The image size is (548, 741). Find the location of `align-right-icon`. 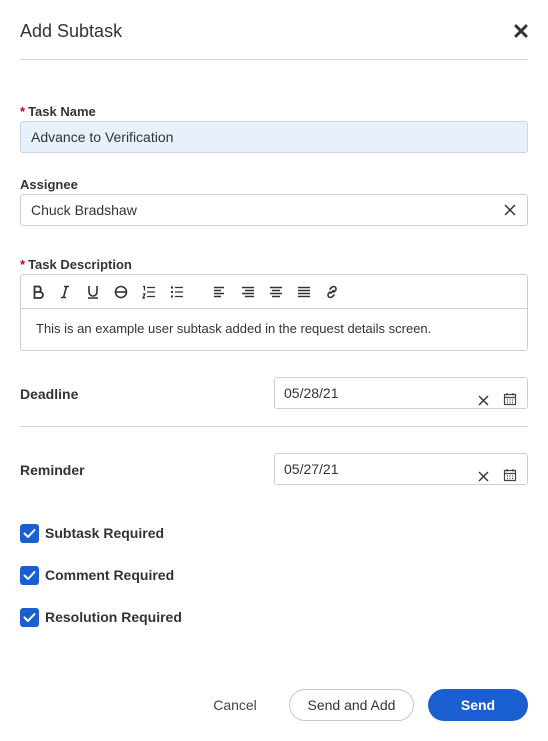

align-right-icon is located at coordinates (276, 292).